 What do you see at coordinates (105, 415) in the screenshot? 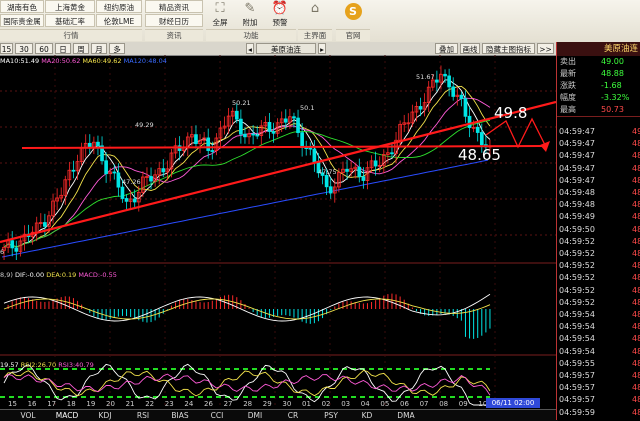
I see `tab-kdj: KDJ` at bounding box center [105, 415].